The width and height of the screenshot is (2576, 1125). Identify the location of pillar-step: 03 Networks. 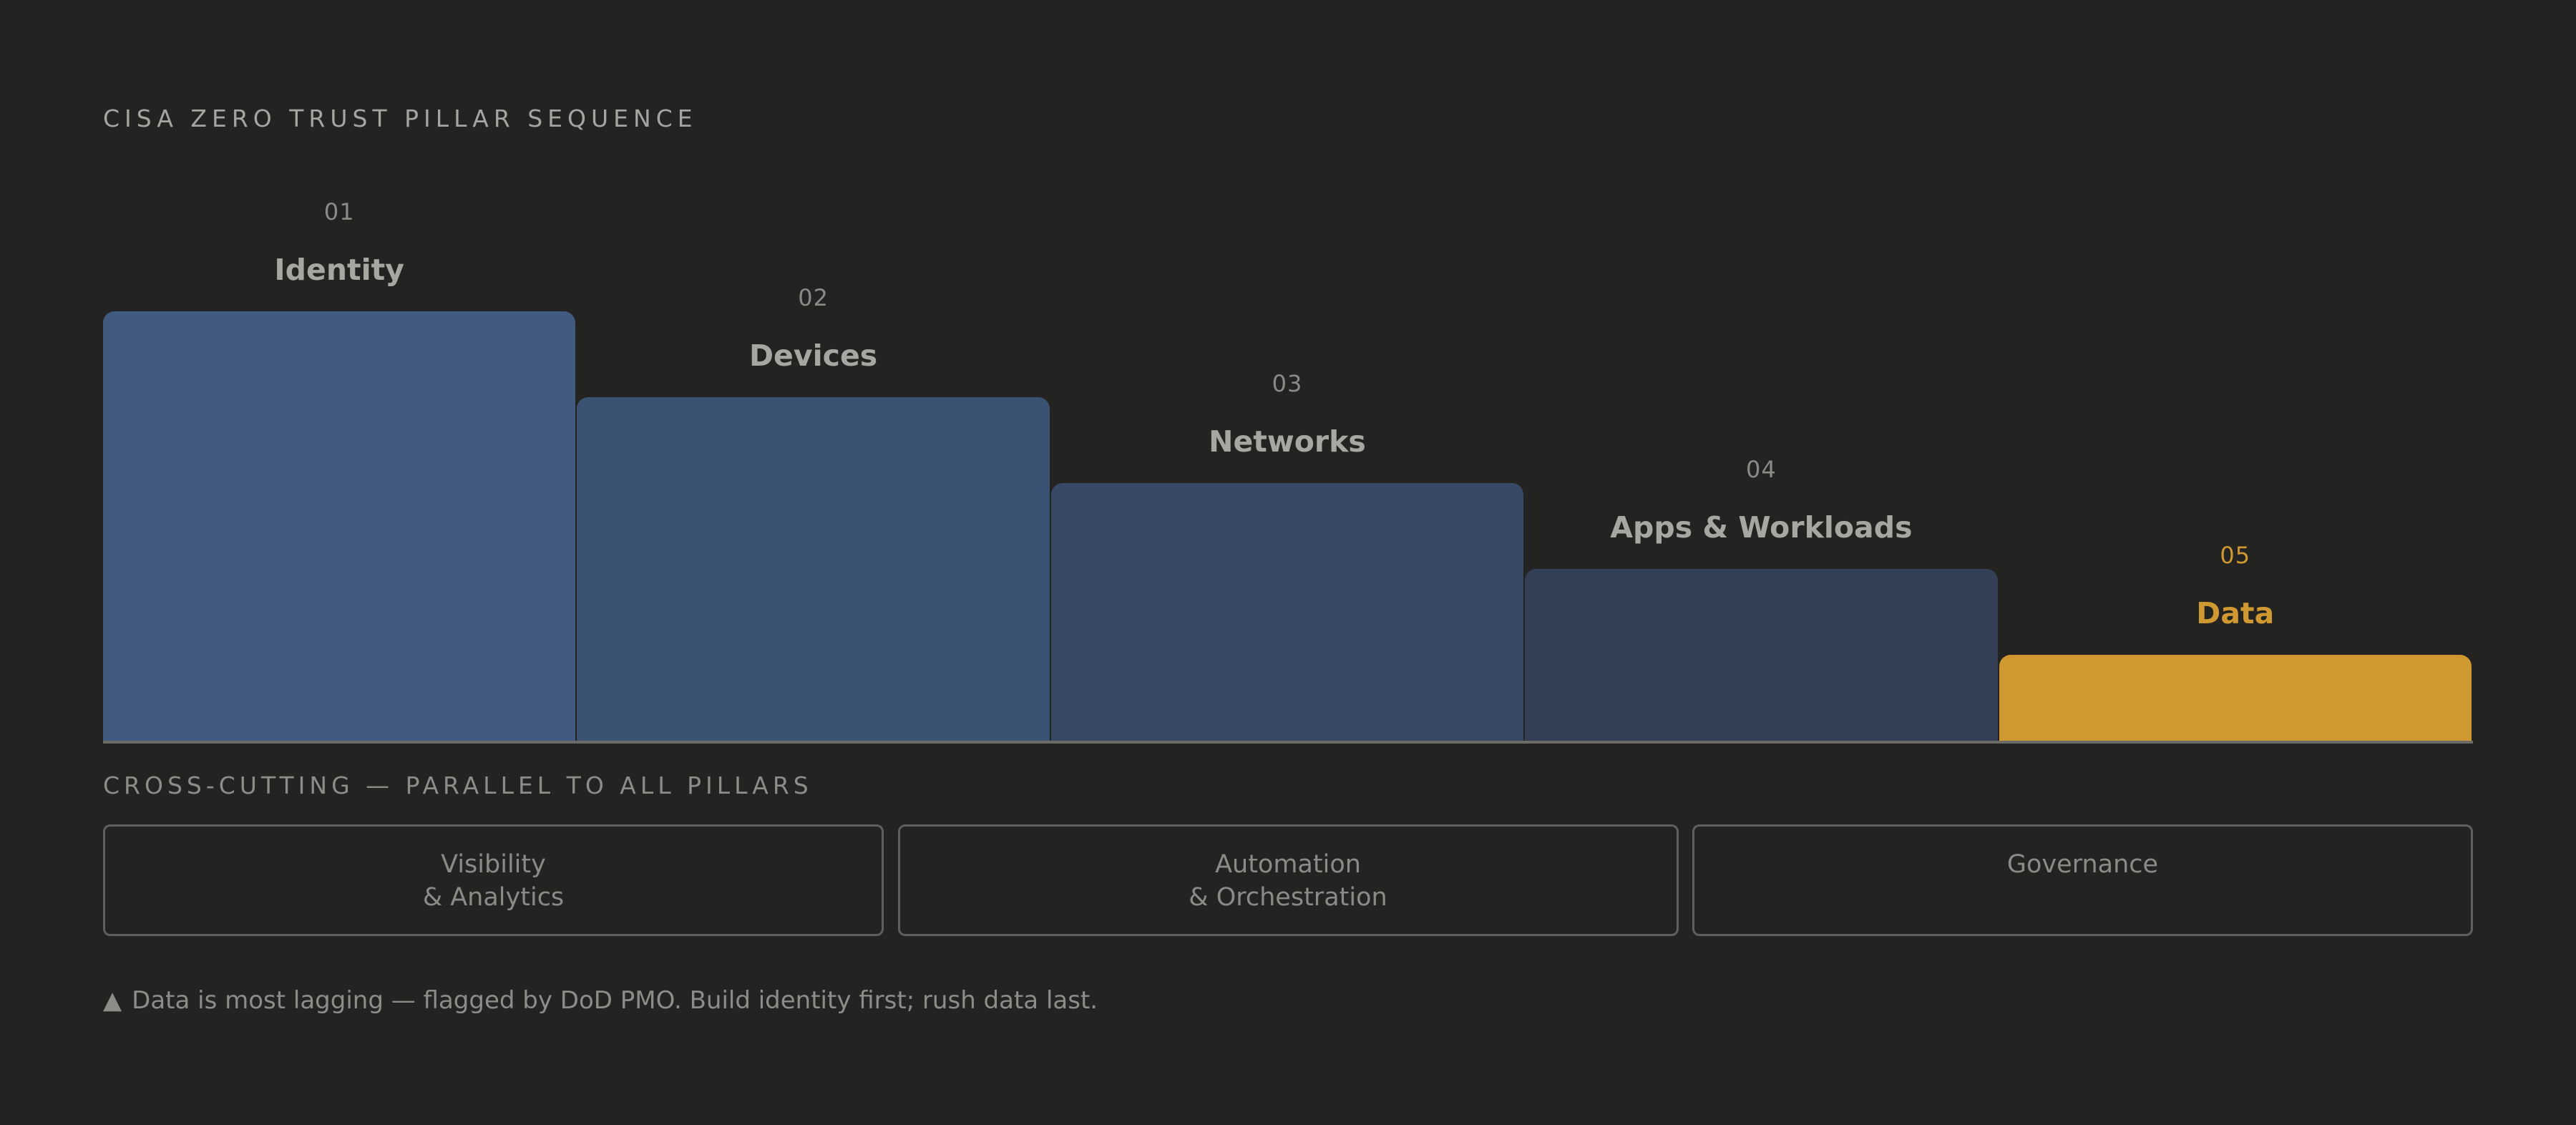
(1287, 371).